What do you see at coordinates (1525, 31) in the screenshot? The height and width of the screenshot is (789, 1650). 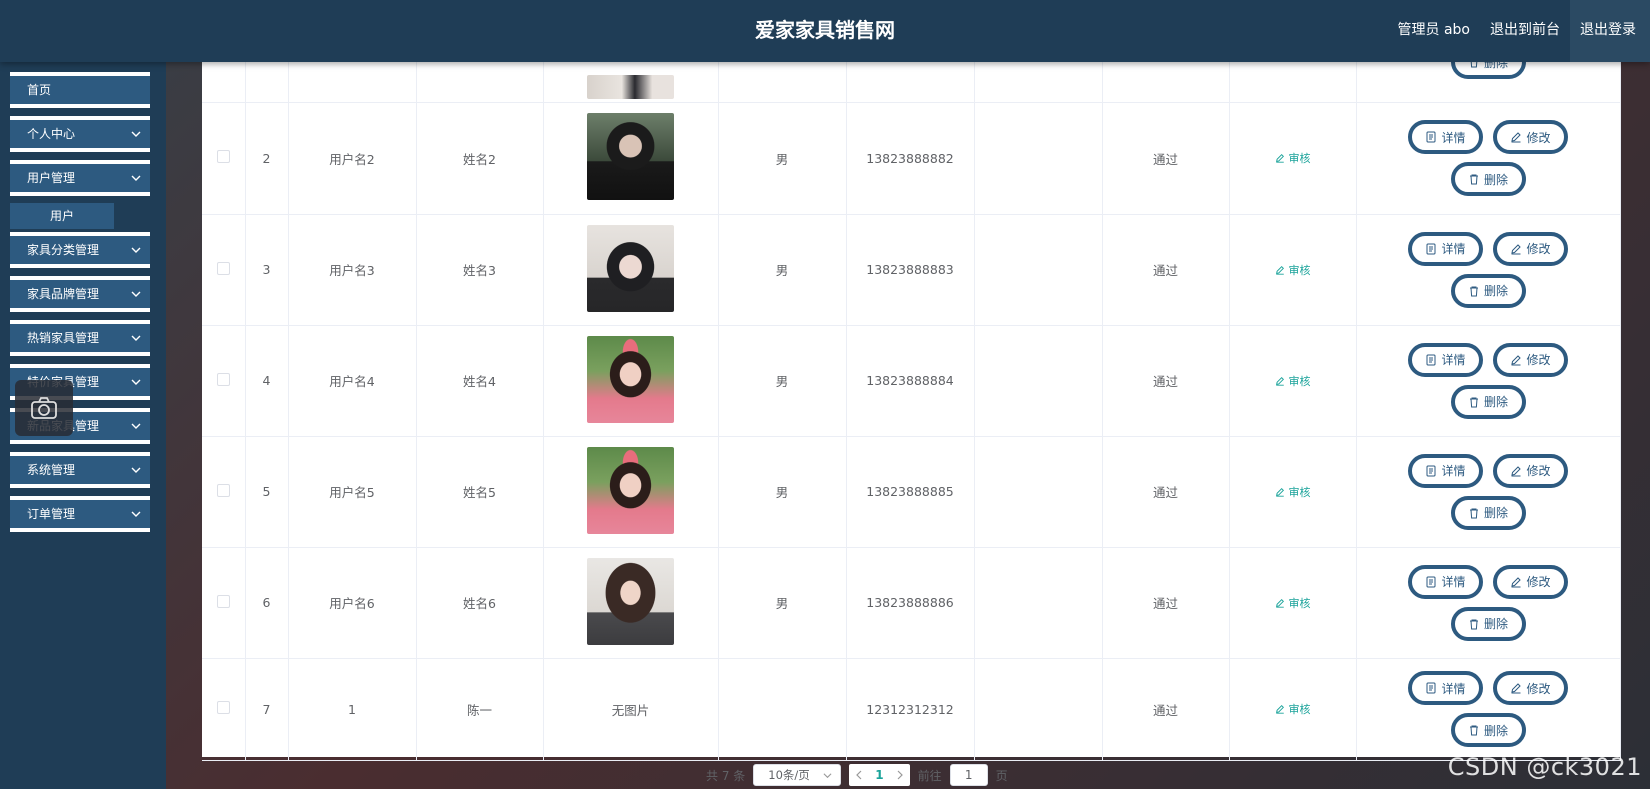 I see `back-to-front-link: 退出到前台` at bounding box center [1525, 31].